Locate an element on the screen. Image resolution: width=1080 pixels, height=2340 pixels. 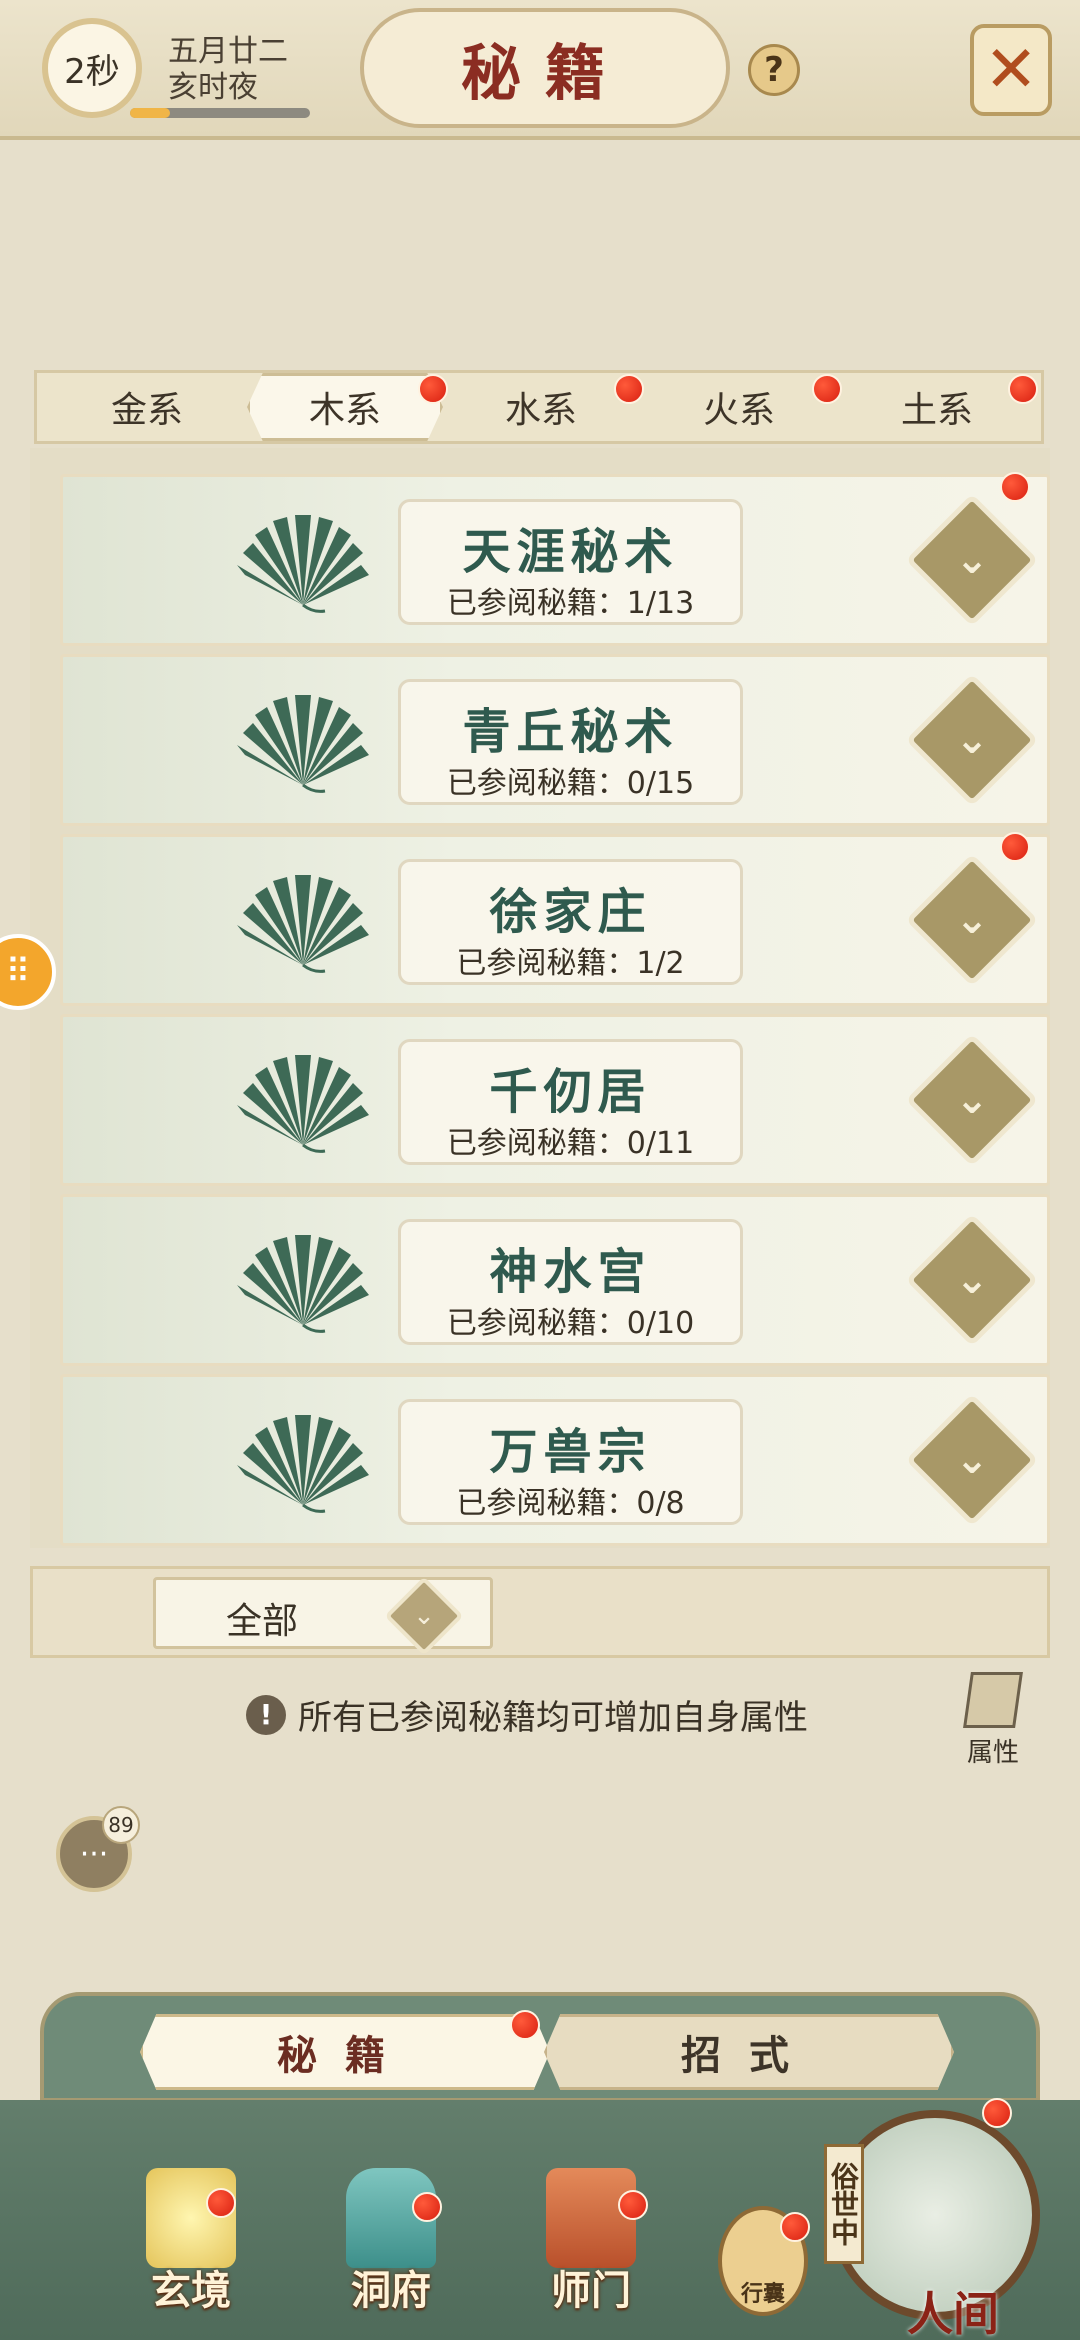
bag-notification-dot is located at coordinates (795, 2227).